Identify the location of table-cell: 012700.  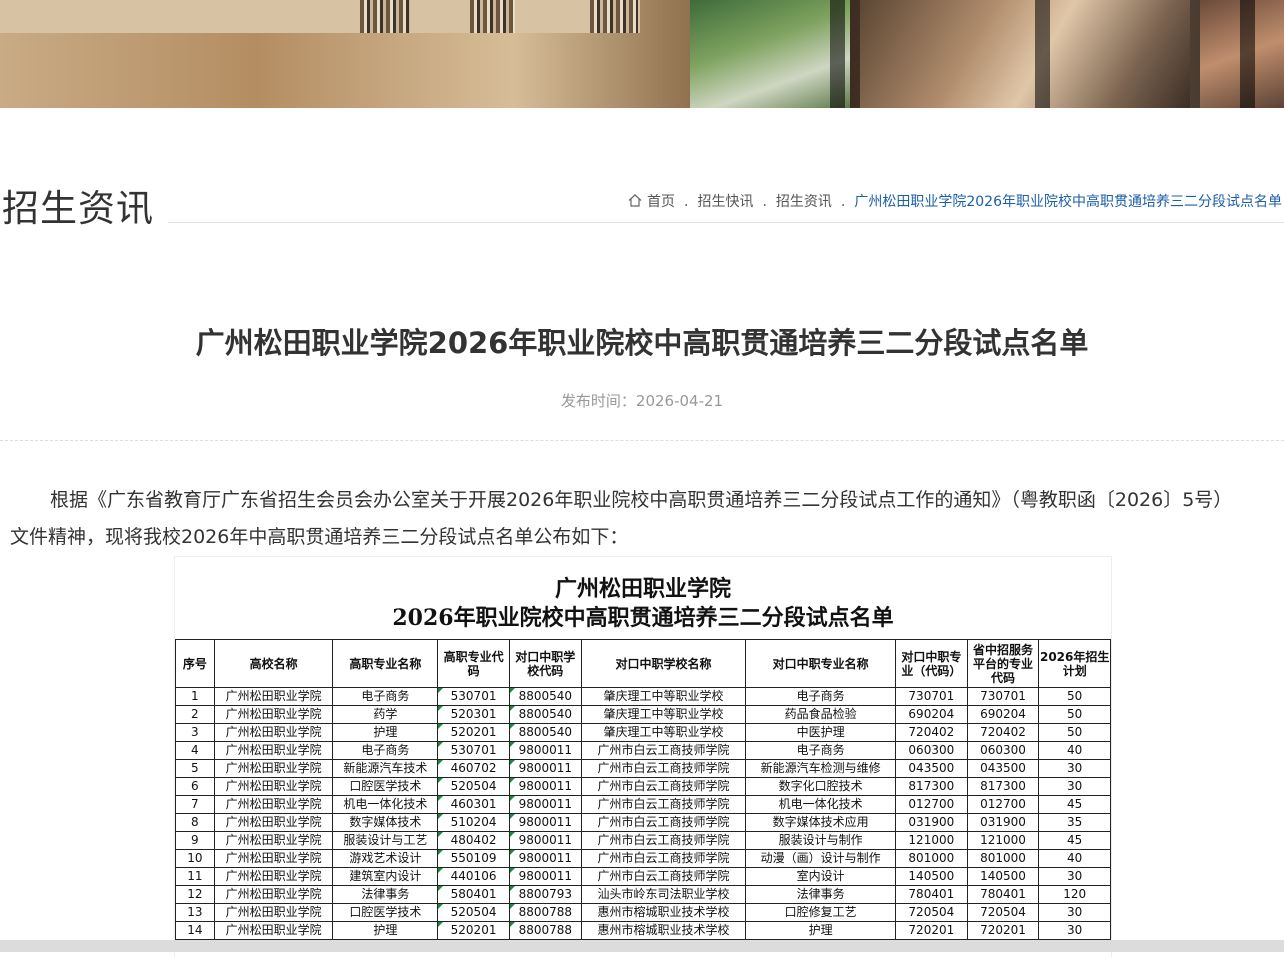
(931, 804).